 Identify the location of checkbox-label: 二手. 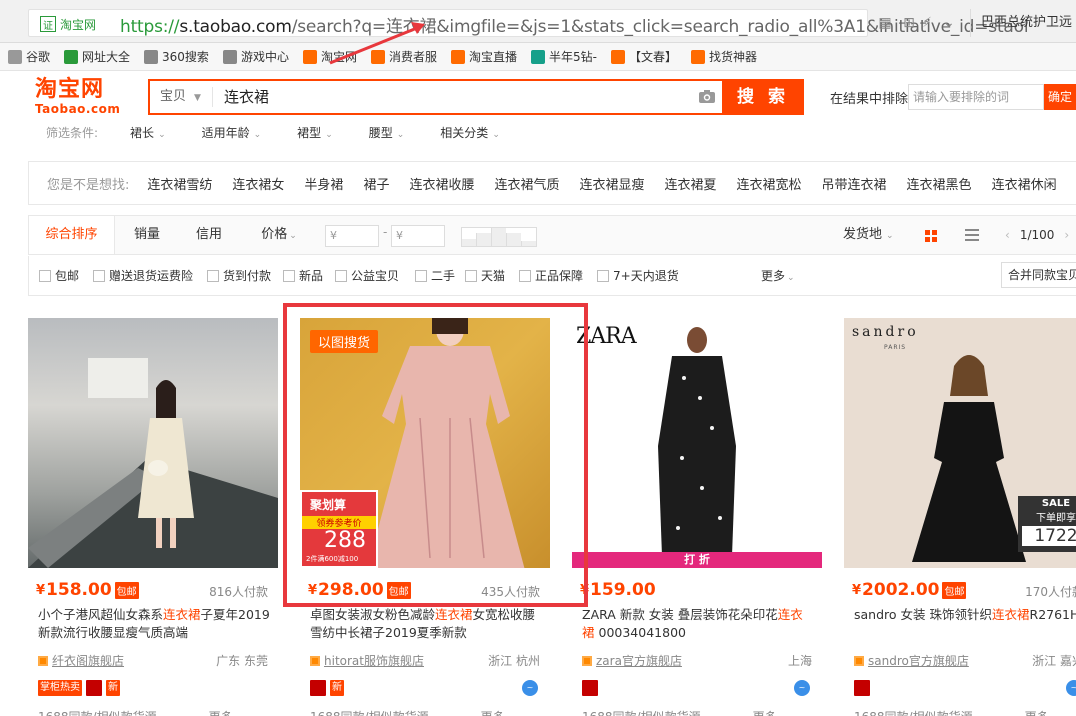
(443, 276).